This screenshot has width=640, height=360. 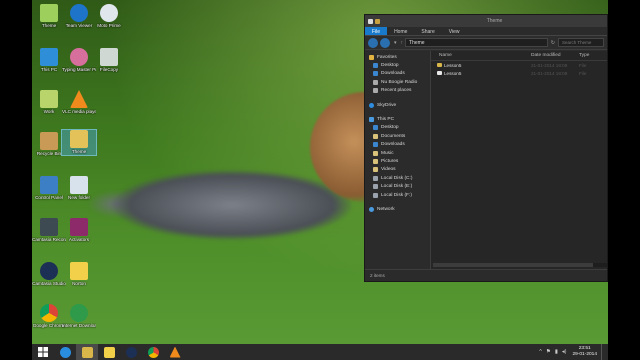 I want to click on nav-item-desktop: Desktop, so click(x=397, y=65).